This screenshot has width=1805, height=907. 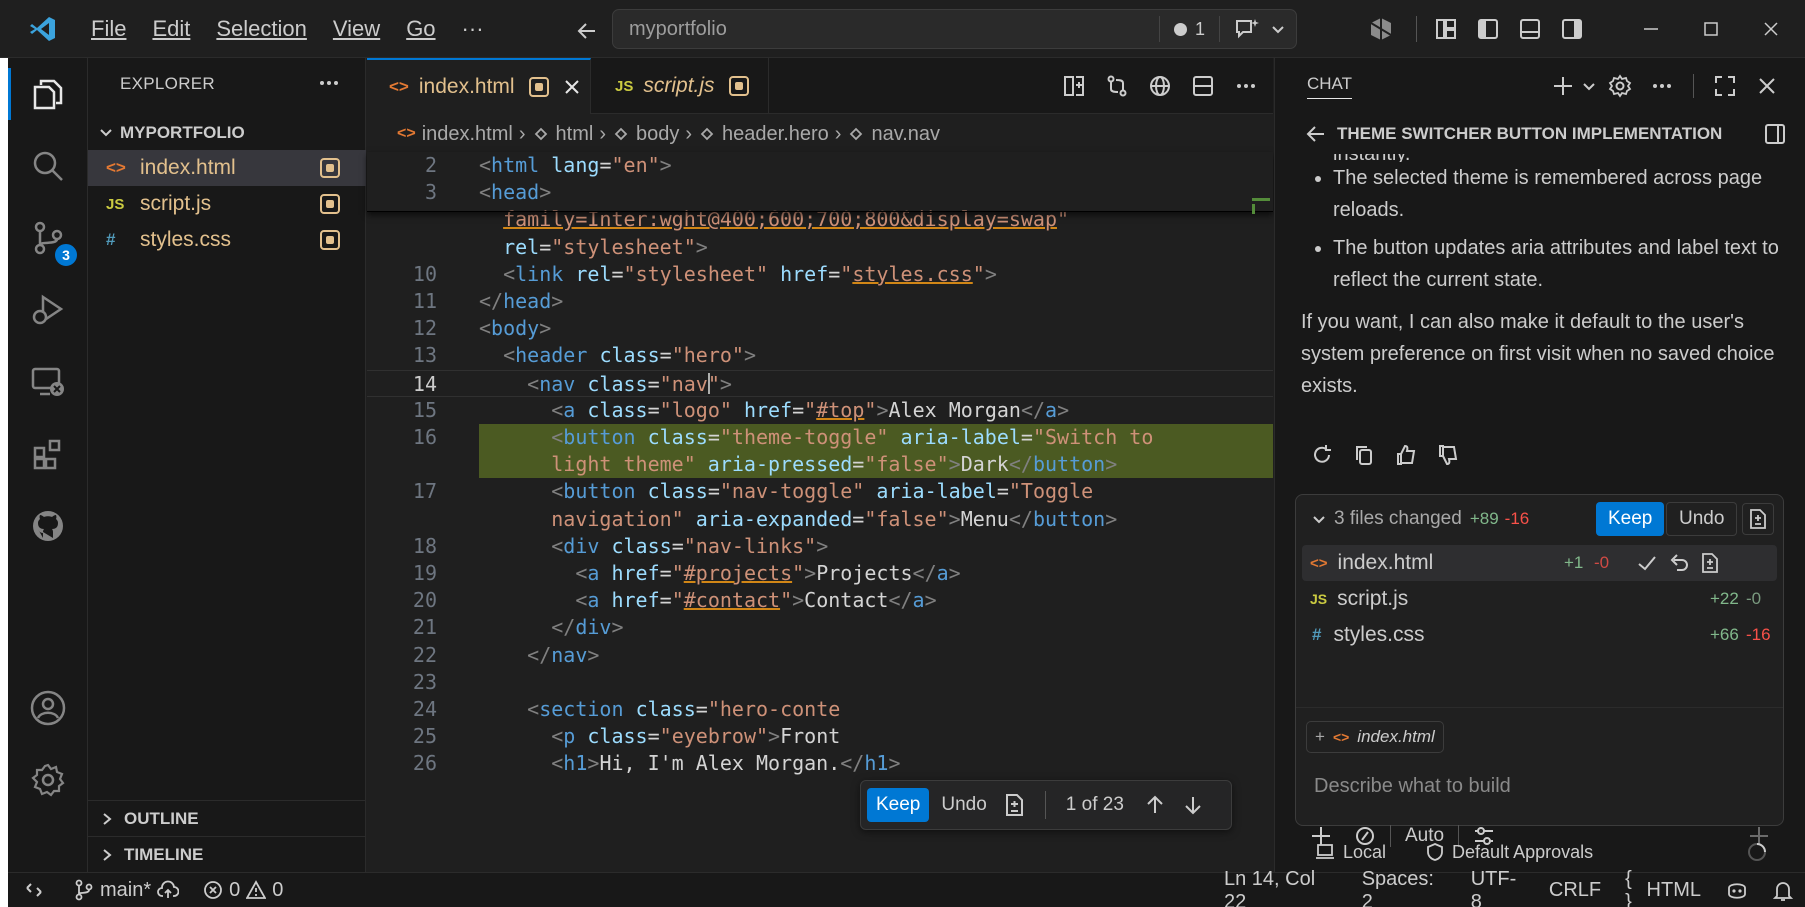 What do you see at coordinates (48, 166) in the screenshot?
I see `search-activity` at bounding box center [48, 166].